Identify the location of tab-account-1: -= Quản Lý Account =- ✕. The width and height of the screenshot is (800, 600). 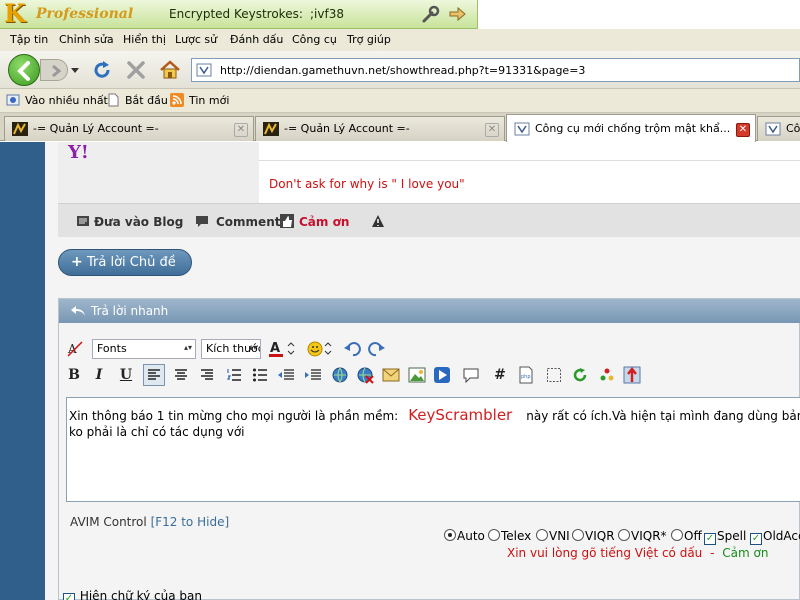
(129, 128).